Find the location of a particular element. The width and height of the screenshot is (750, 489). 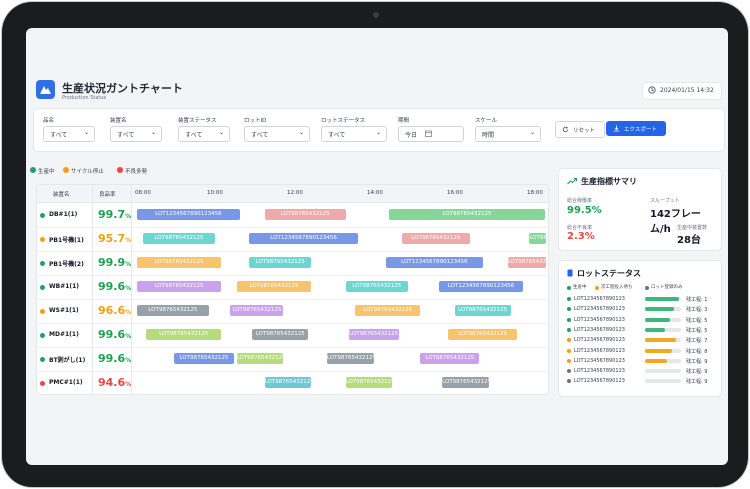

lot-list-item: LOT1234567890123 残工程: 1 is located at coordinates (640, 299).